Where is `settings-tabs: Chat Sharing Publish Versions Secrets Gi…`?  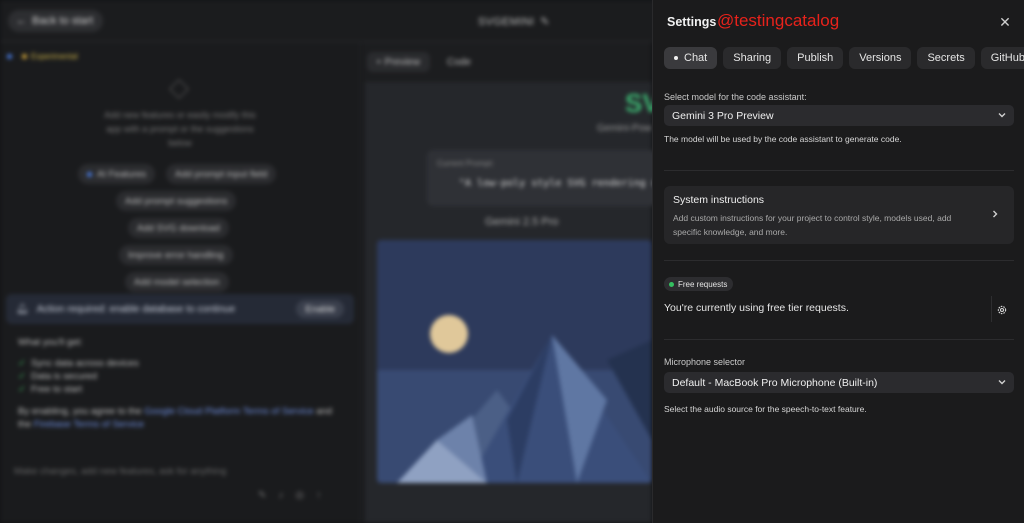 settings-tabs: Chat Sharing Publish Versions Secrets Gi… is located at coordinates (844, 58).